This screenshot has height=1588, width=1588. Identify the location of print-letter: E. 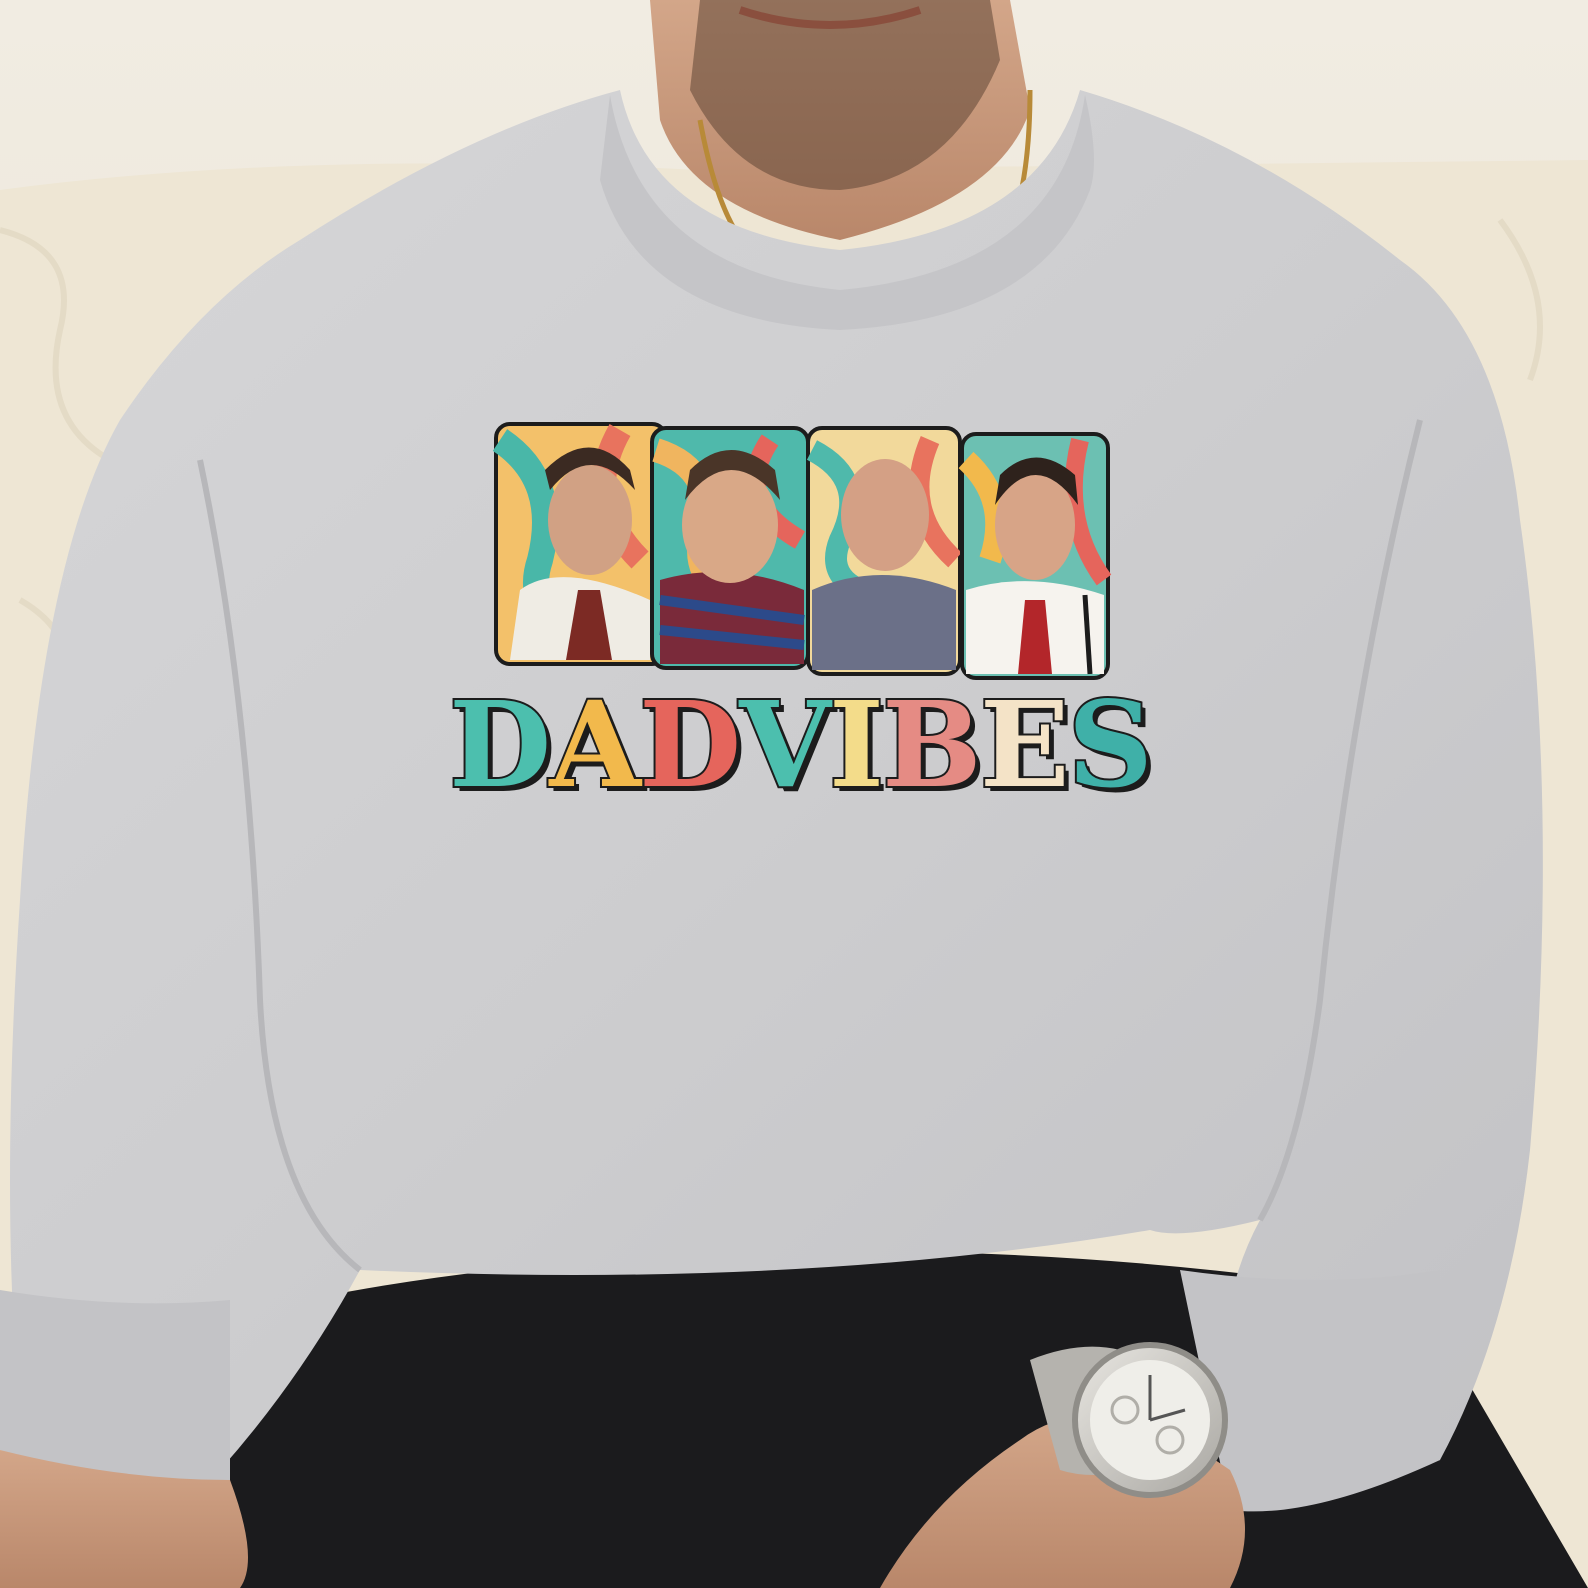
(1025, 744).